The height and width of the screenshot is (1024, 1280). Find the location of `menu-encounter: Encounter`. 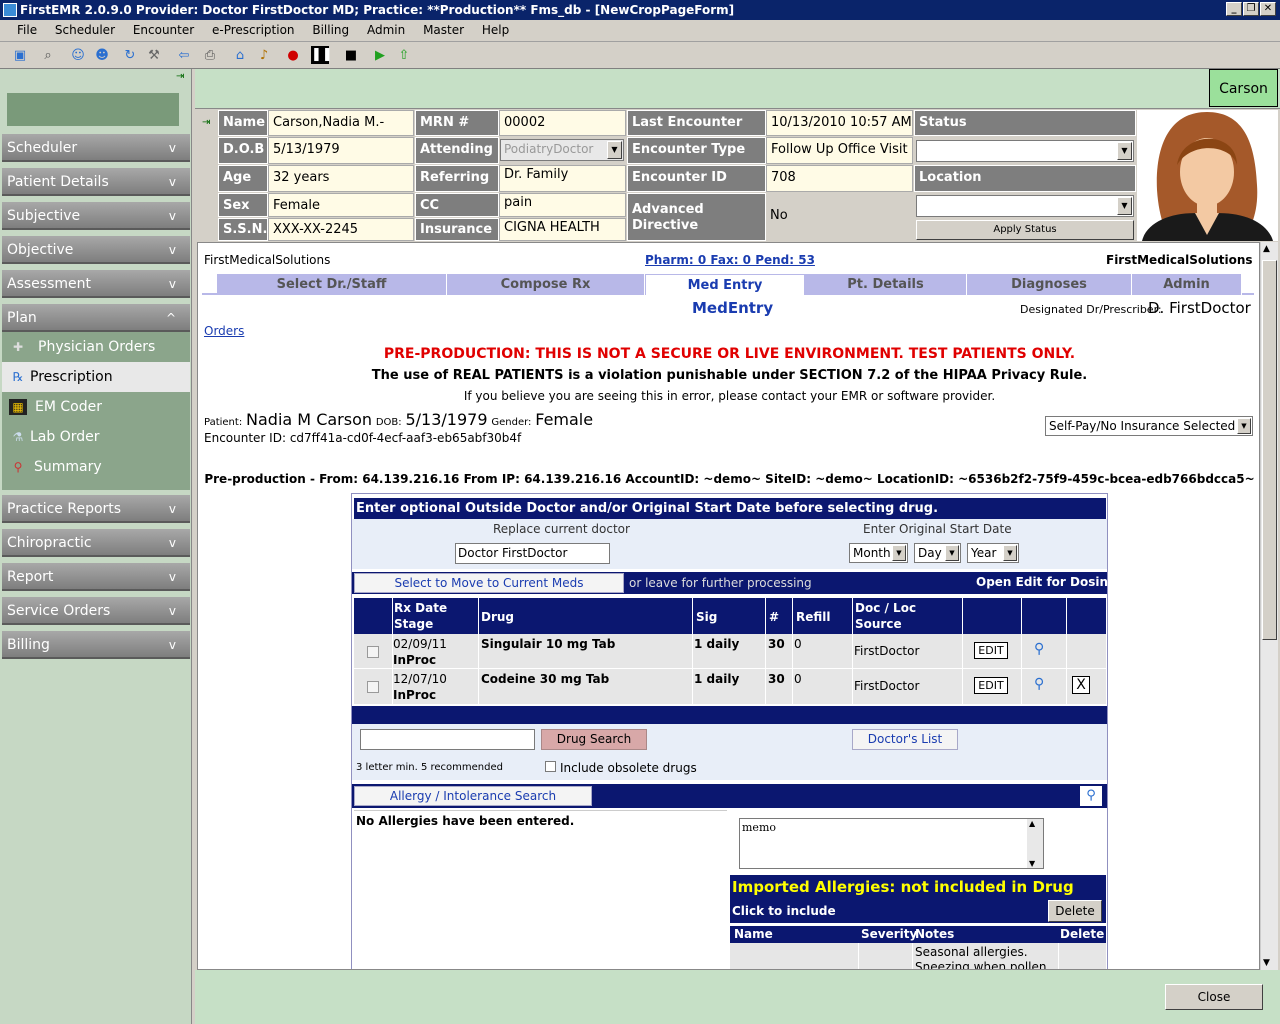

menu-encounter: Encounter is located at coordinates (163, 30).